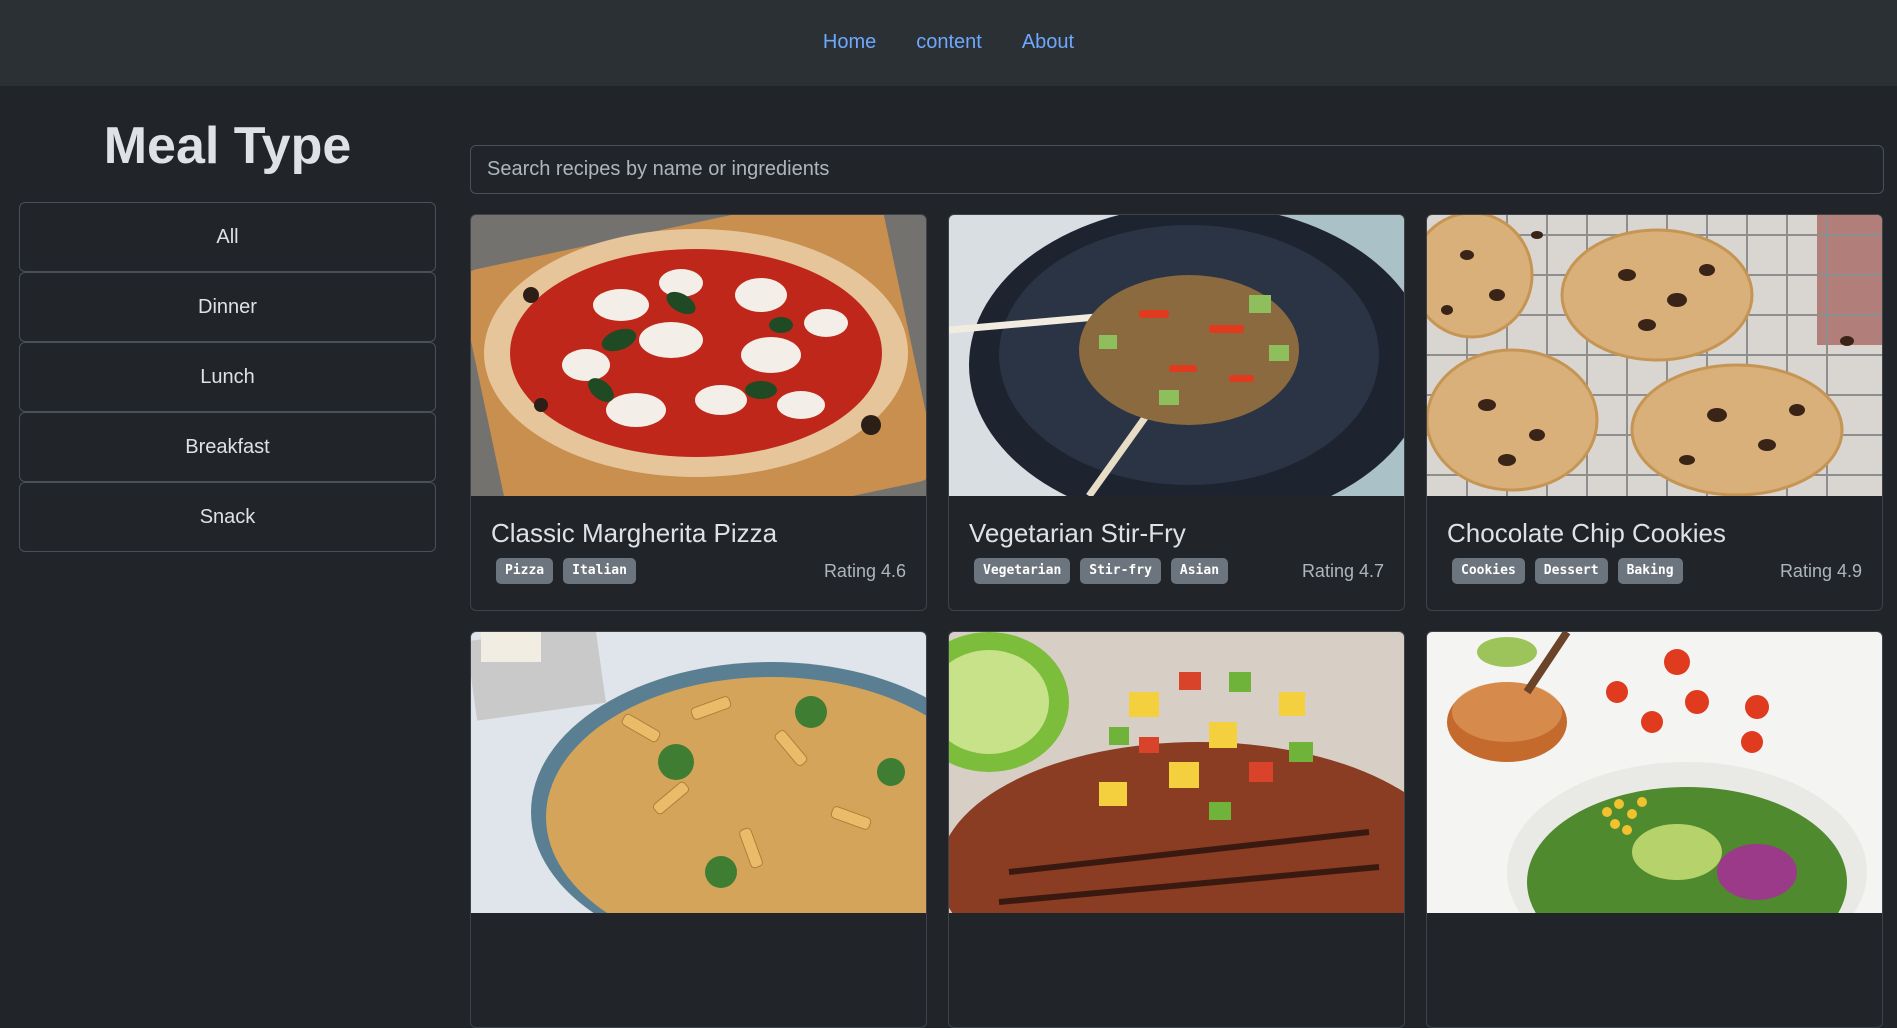  Describe the element at coordinates (849, 42) in the screenshot. I see `nav-link-home: Home` at that location.